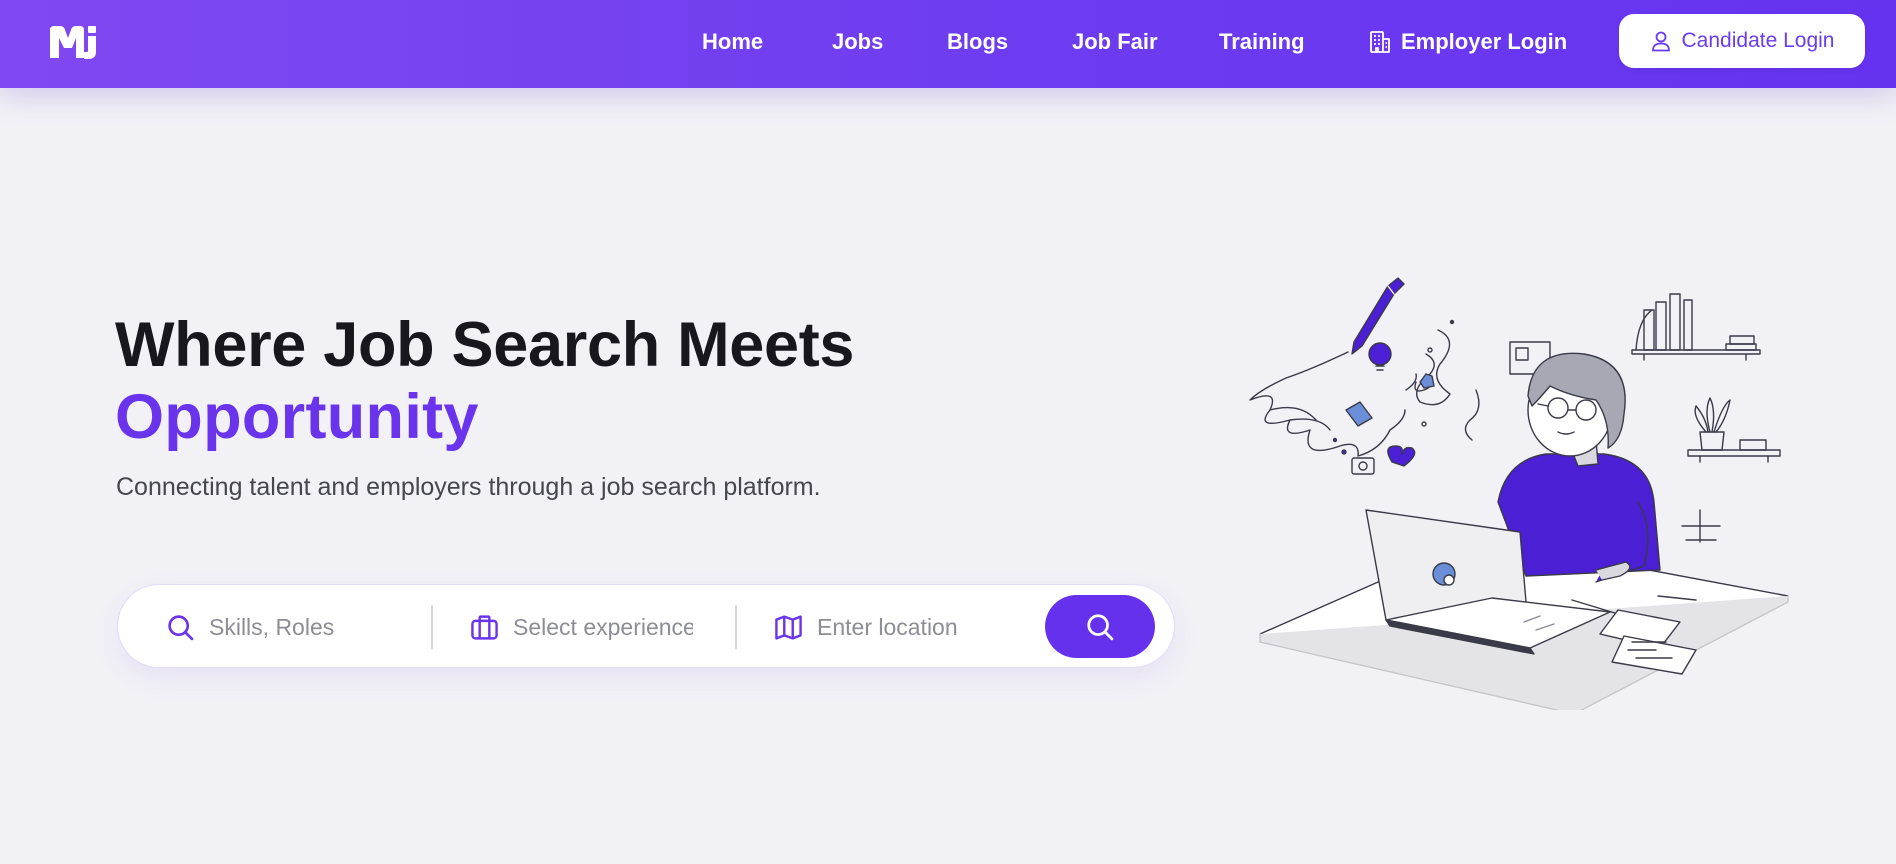 Image resolution: width=1896 pixels, height=864 pixels. I want to click on map-icon, so click(788, 627).